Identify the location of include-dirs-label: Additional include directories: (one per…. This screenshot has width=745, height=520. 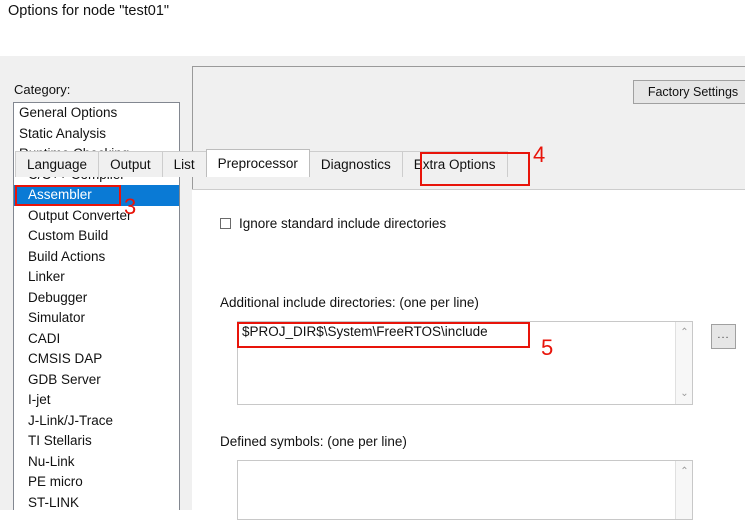
(349, 302).